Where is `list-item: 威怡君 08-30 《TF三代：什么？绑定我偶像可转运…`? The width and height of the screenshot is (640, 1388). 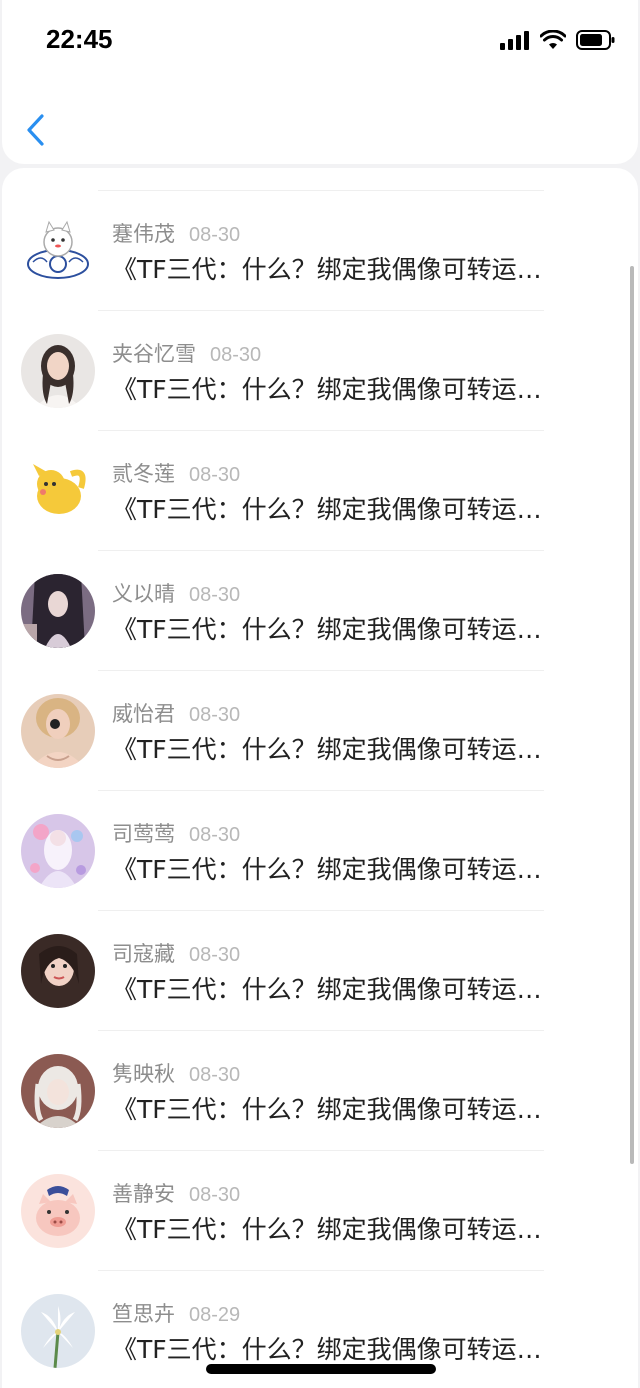
list-item: 威怡君 08-30 《TF三代：什么？绑定我偶像可转运… is located at coordinates (320, 730).